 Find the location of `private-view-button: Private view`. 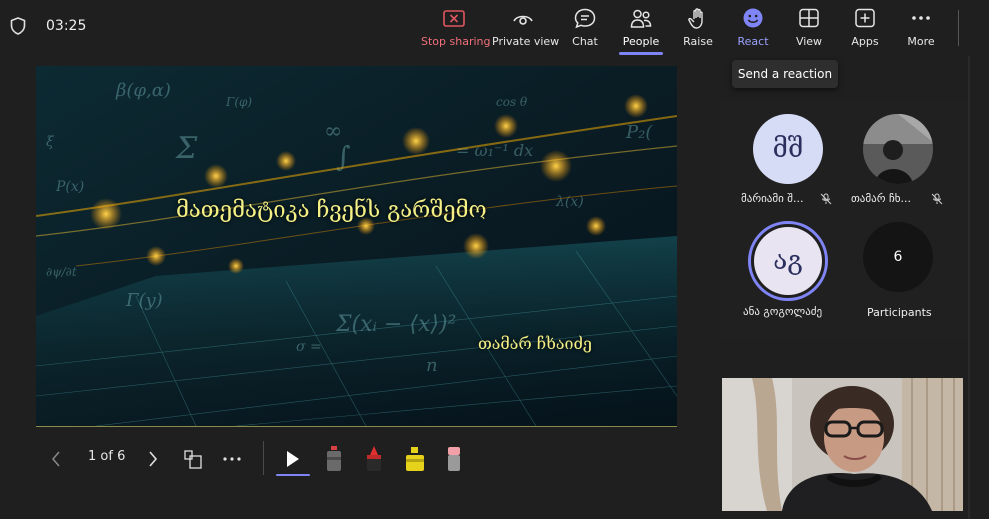

private-view-button: Private view is located at coordinates (526, 29).